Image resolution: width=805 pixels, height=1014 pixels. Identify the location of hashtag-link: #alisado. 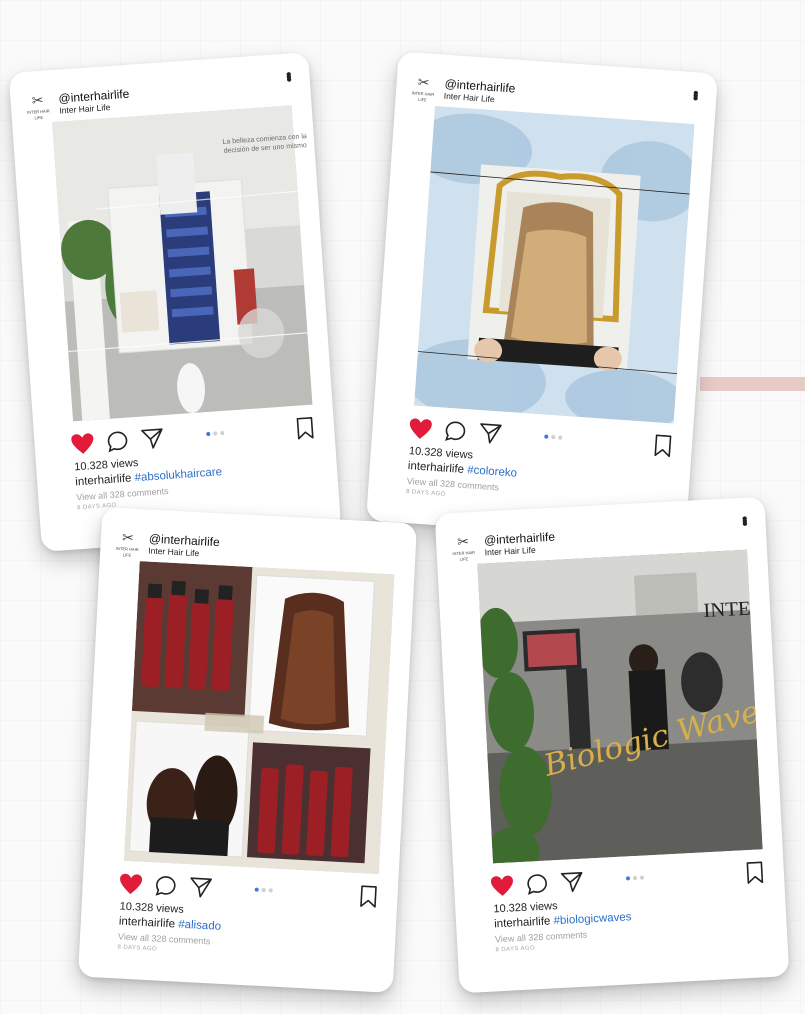
(199, 926).